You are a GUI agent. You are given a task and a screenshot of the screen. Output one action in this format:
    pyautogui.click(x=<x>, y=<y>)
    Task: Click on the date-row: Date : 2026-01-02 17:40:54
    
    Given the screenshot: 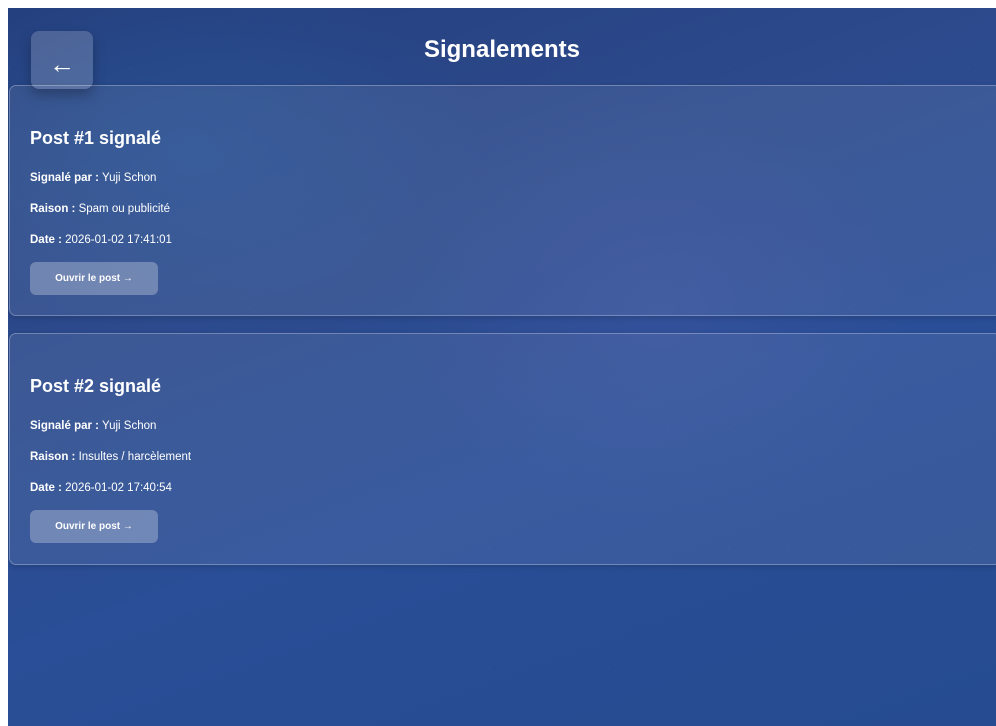 What is the action you would take?
    pyautogui.click(x=101, y=488)
    